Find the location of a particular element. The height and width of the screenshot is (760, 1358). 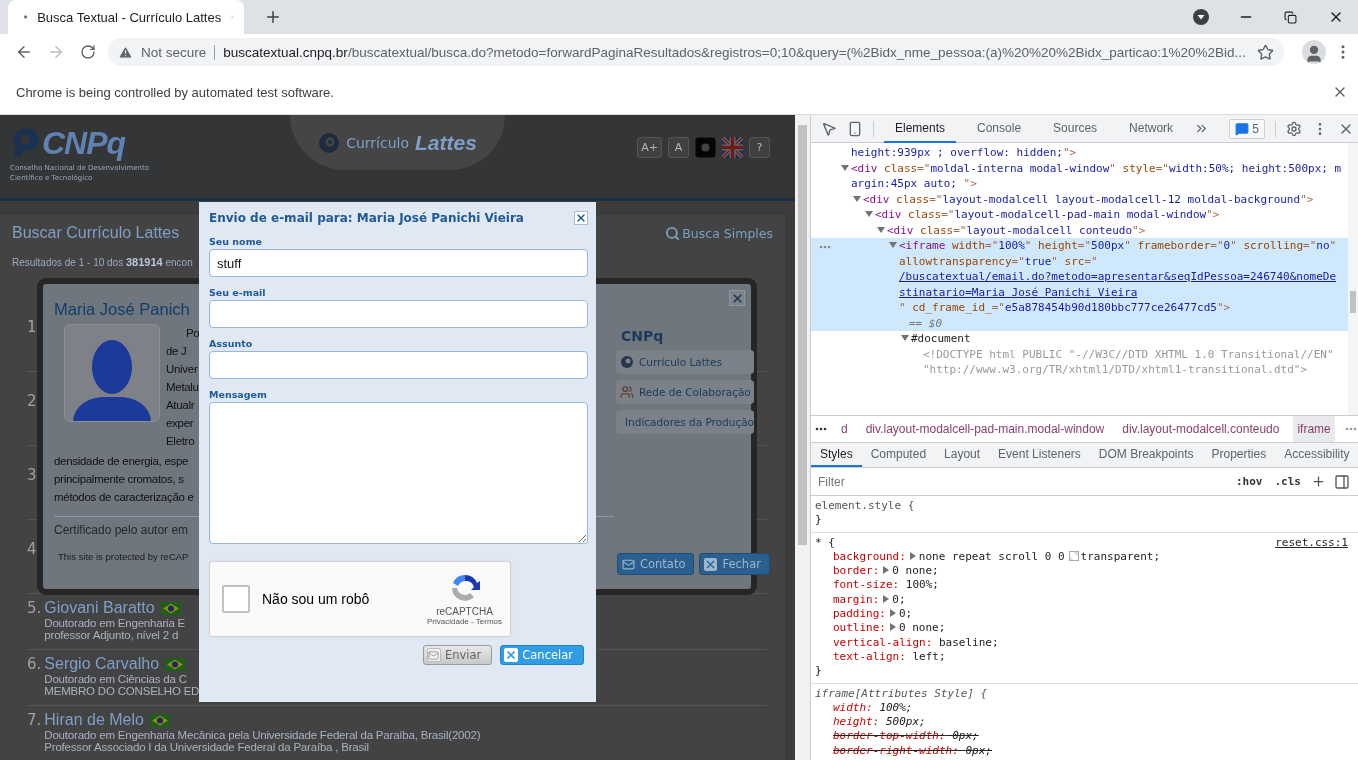

side-link: Rede de Colaboração is located at coordinates (685, 392).